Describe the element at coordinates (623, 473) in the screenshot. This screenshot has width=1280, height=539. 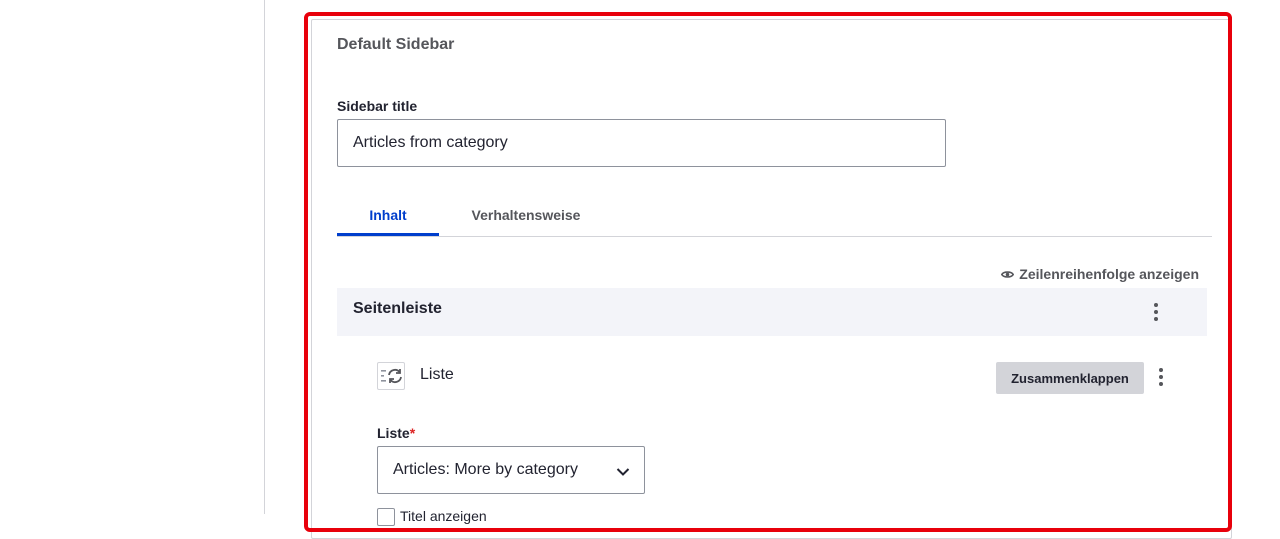
I see `chevron-down-icon` at that location.